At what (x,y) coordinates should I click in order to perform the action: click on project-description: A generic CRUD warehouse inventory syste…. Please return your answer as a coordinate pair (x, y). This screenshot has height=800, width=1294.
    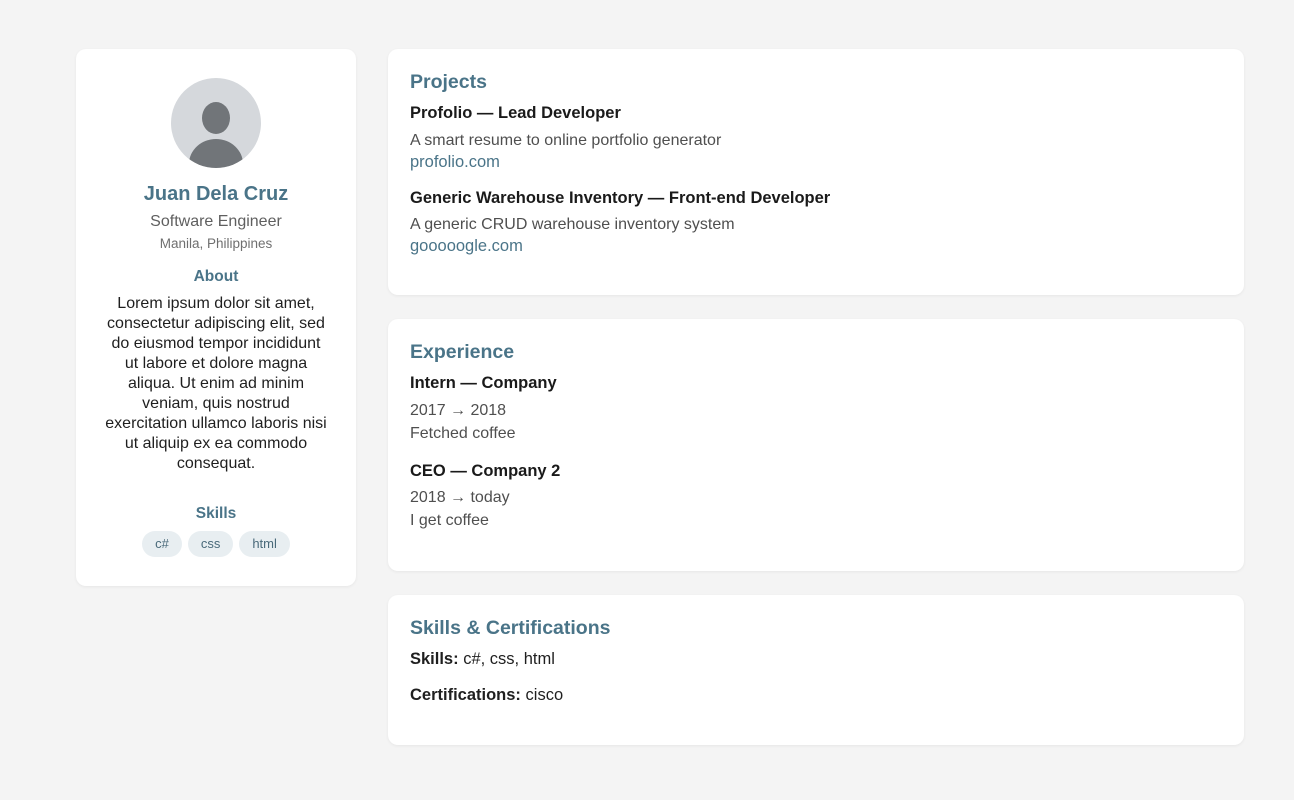
    Looking at the image, I should click on (572, 224).